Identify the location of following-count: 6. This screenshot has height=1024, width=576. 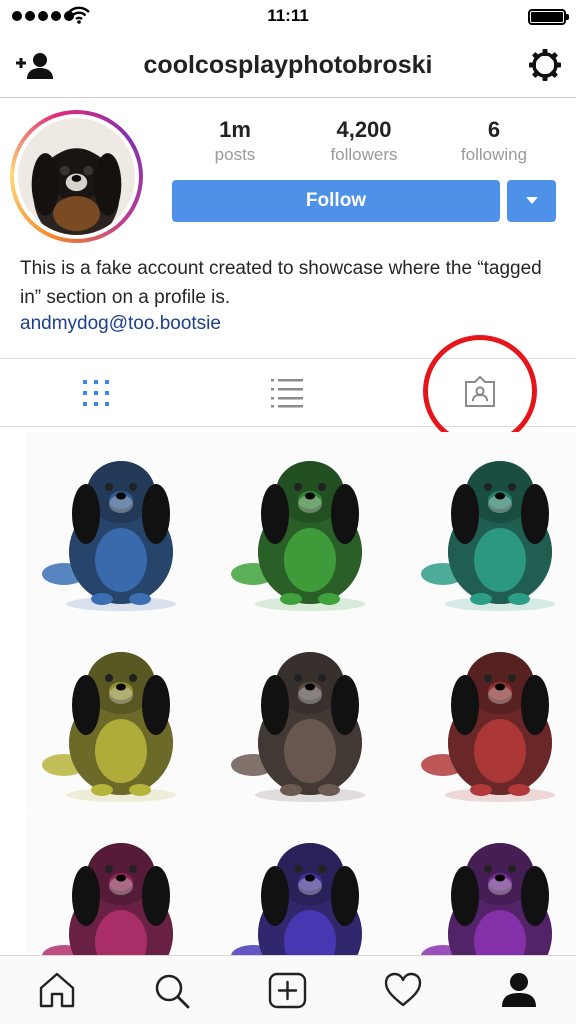
(494, 129).